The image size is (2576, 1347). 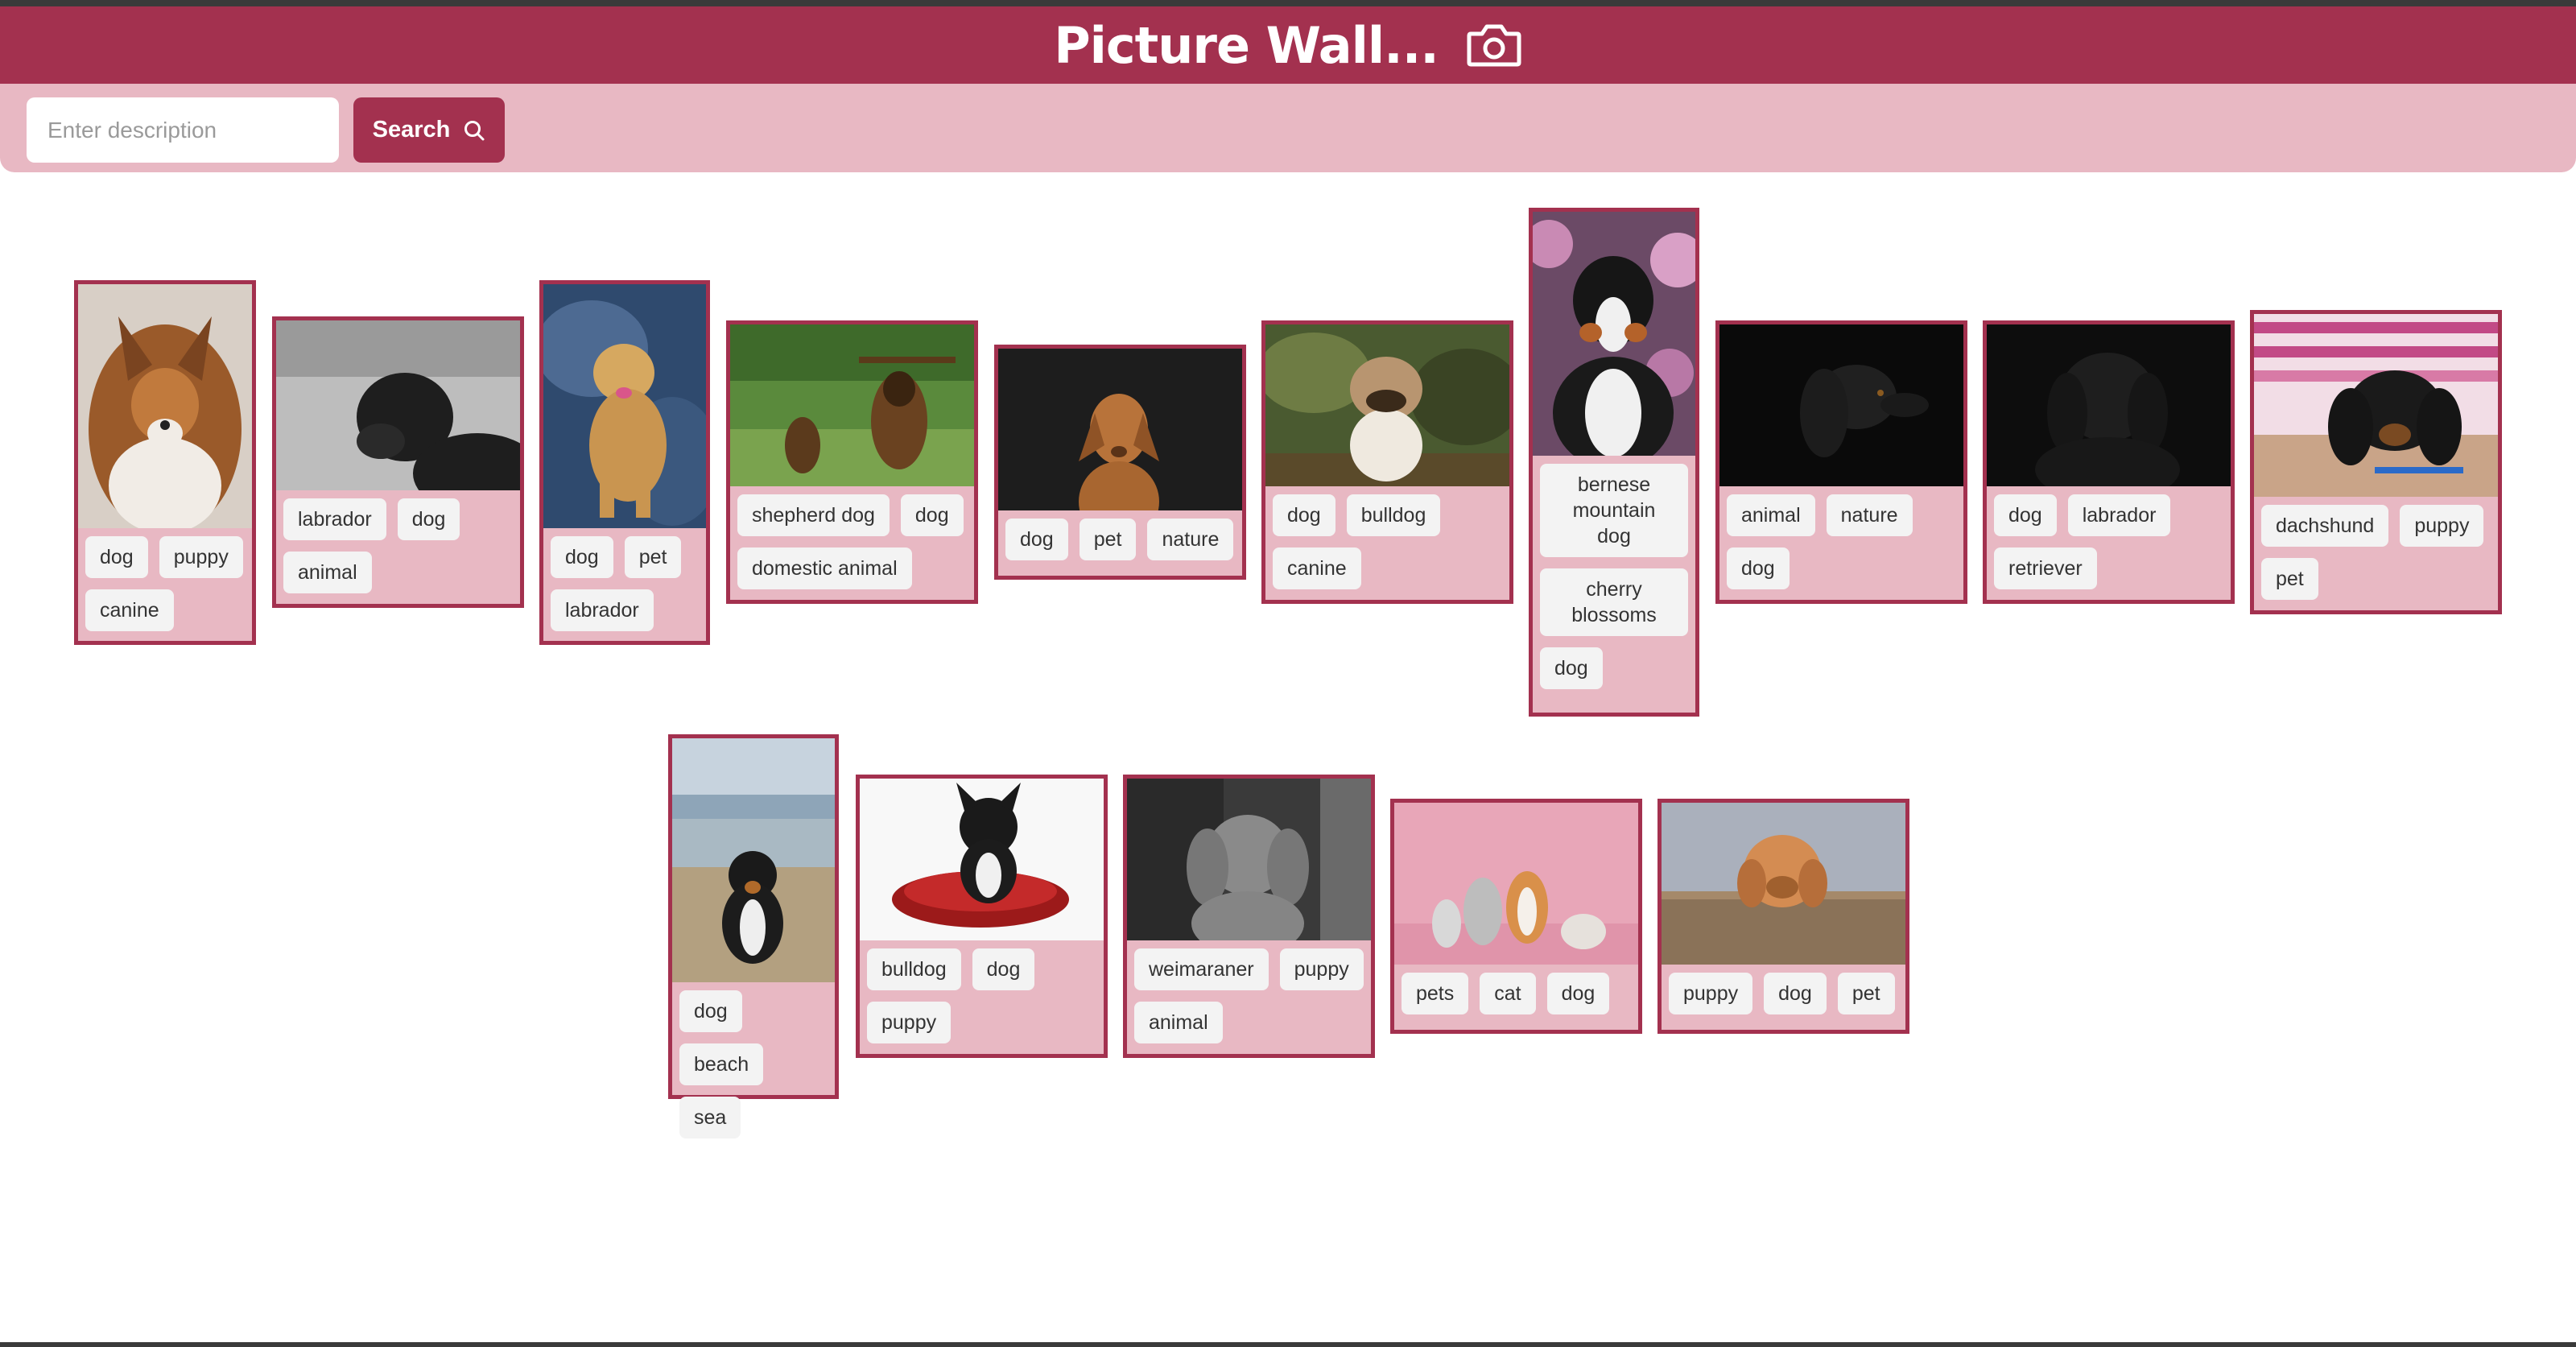 I want to click on tag-list: dog puppy canine, so click(x=165, y=583).